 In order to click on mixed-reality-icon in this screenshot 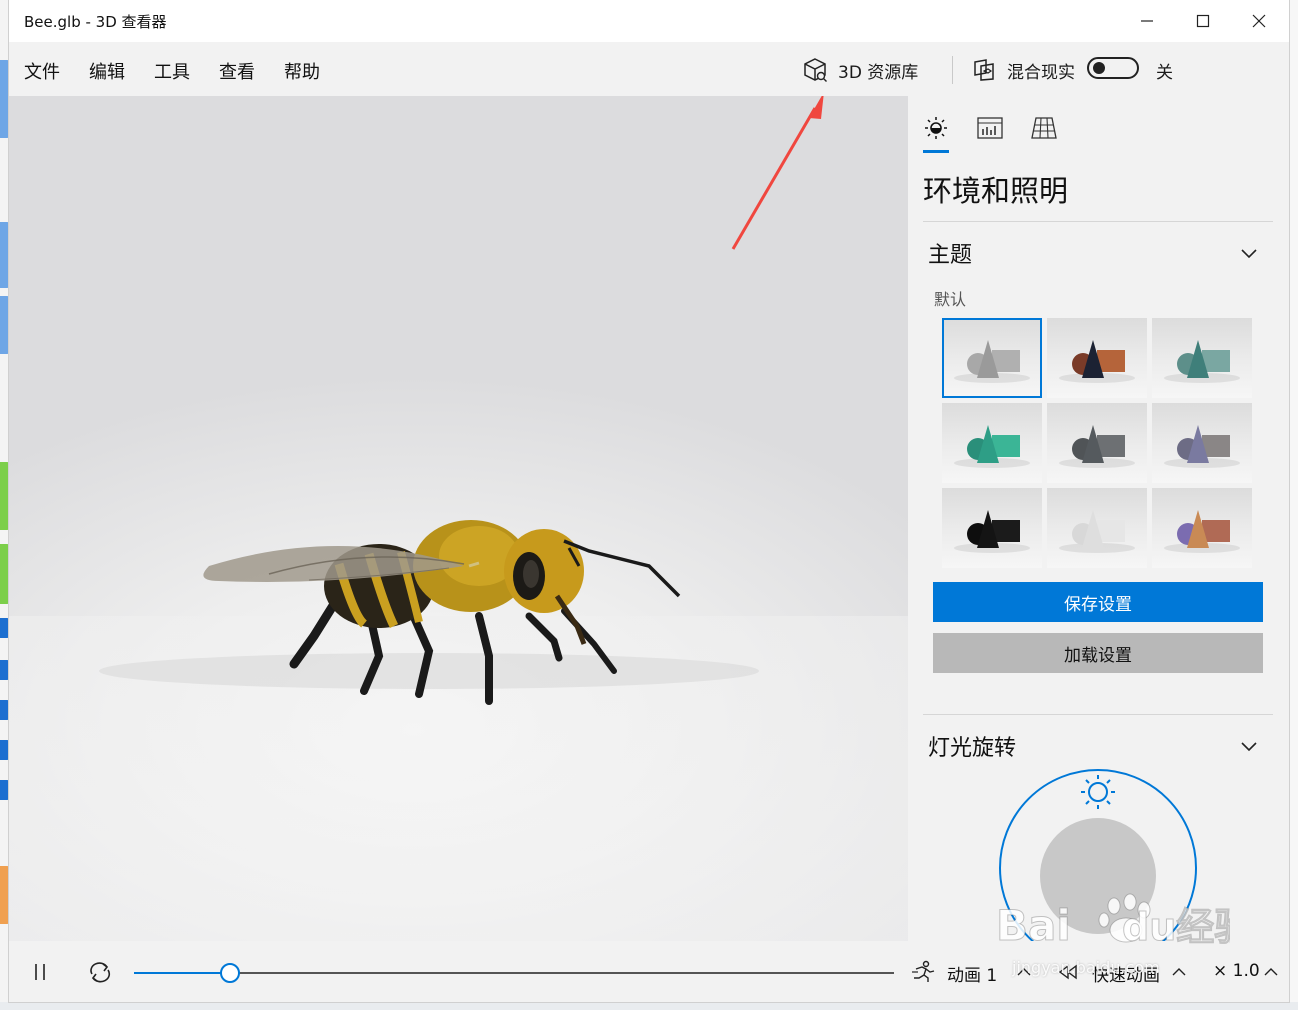, I will do `click(984, 70)`.